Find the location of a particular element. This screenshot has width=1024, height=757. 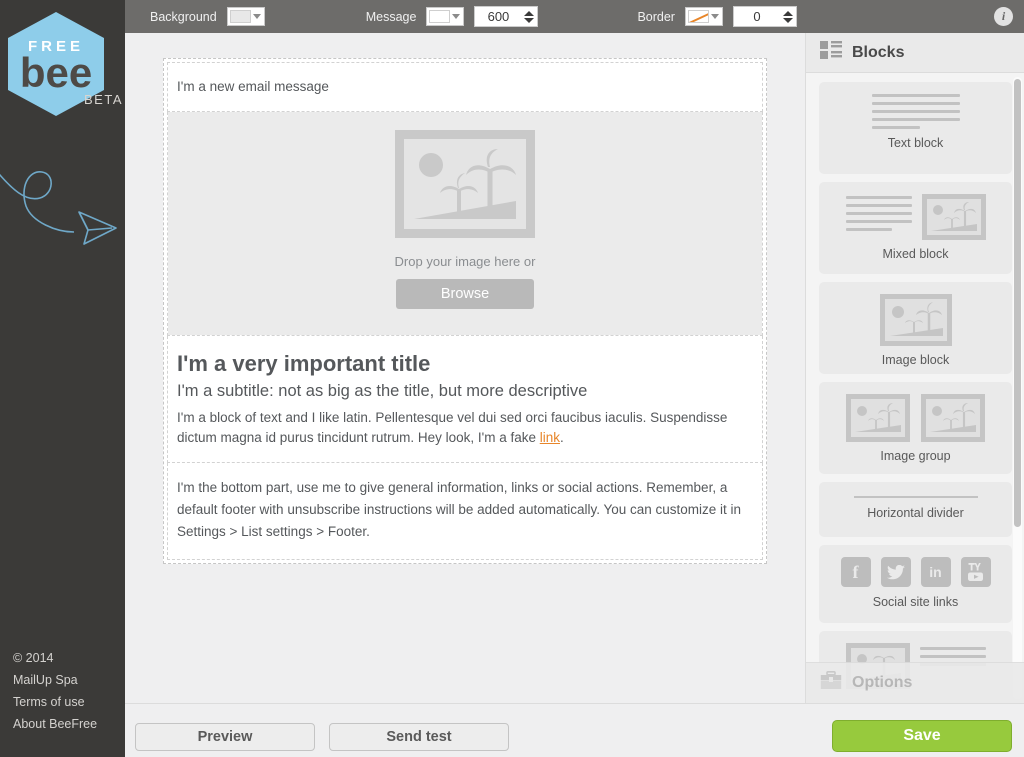

border-width-input: 0 is located at coordinates (764, 16).